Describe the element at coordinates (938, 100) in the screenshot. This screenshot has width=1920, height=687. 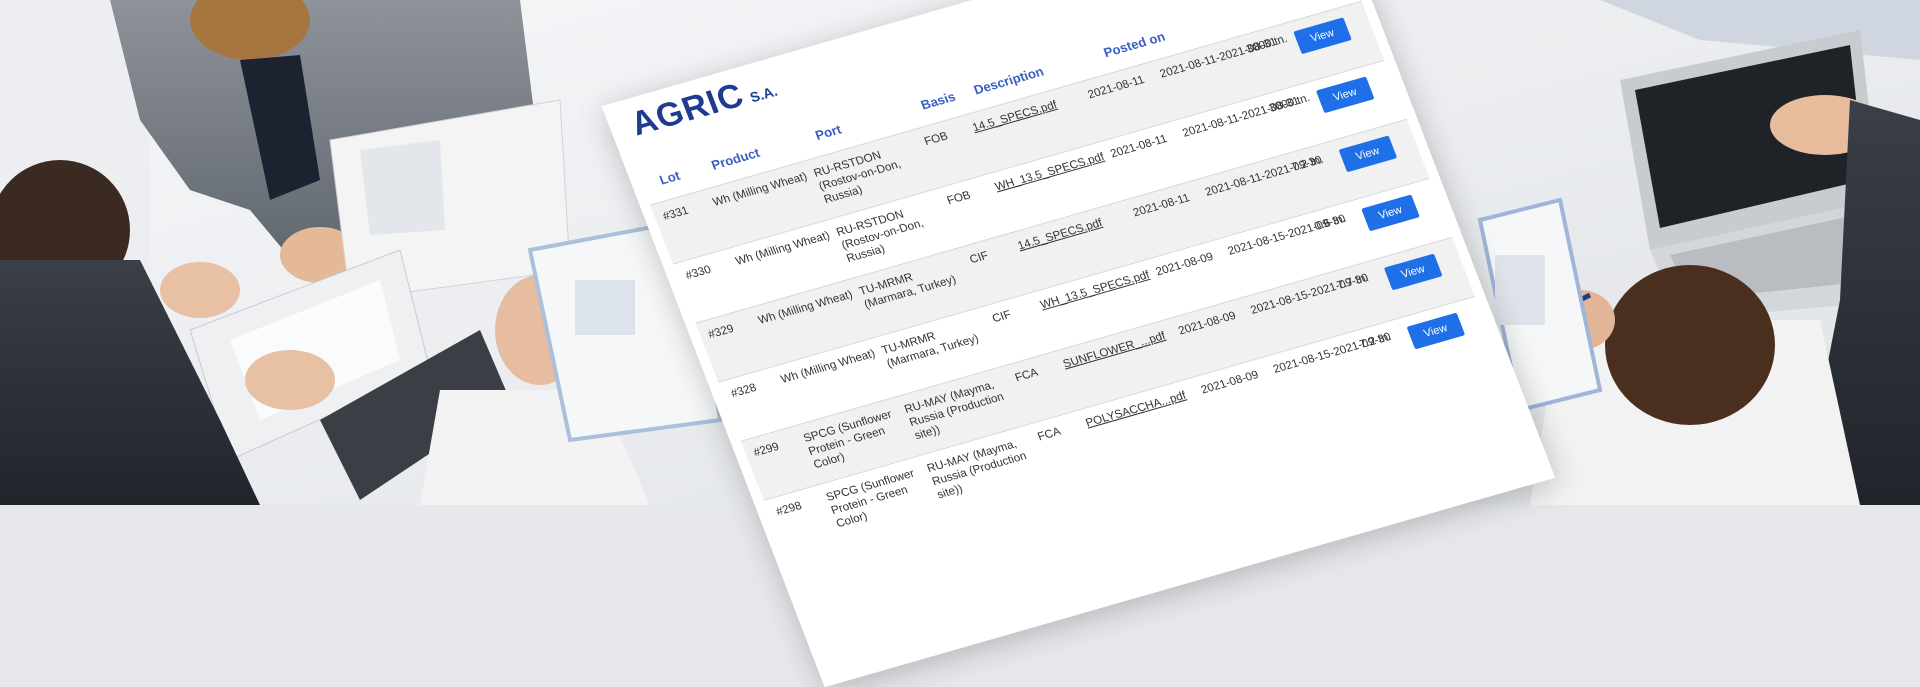
I see `header-basis: Basis` at that location.